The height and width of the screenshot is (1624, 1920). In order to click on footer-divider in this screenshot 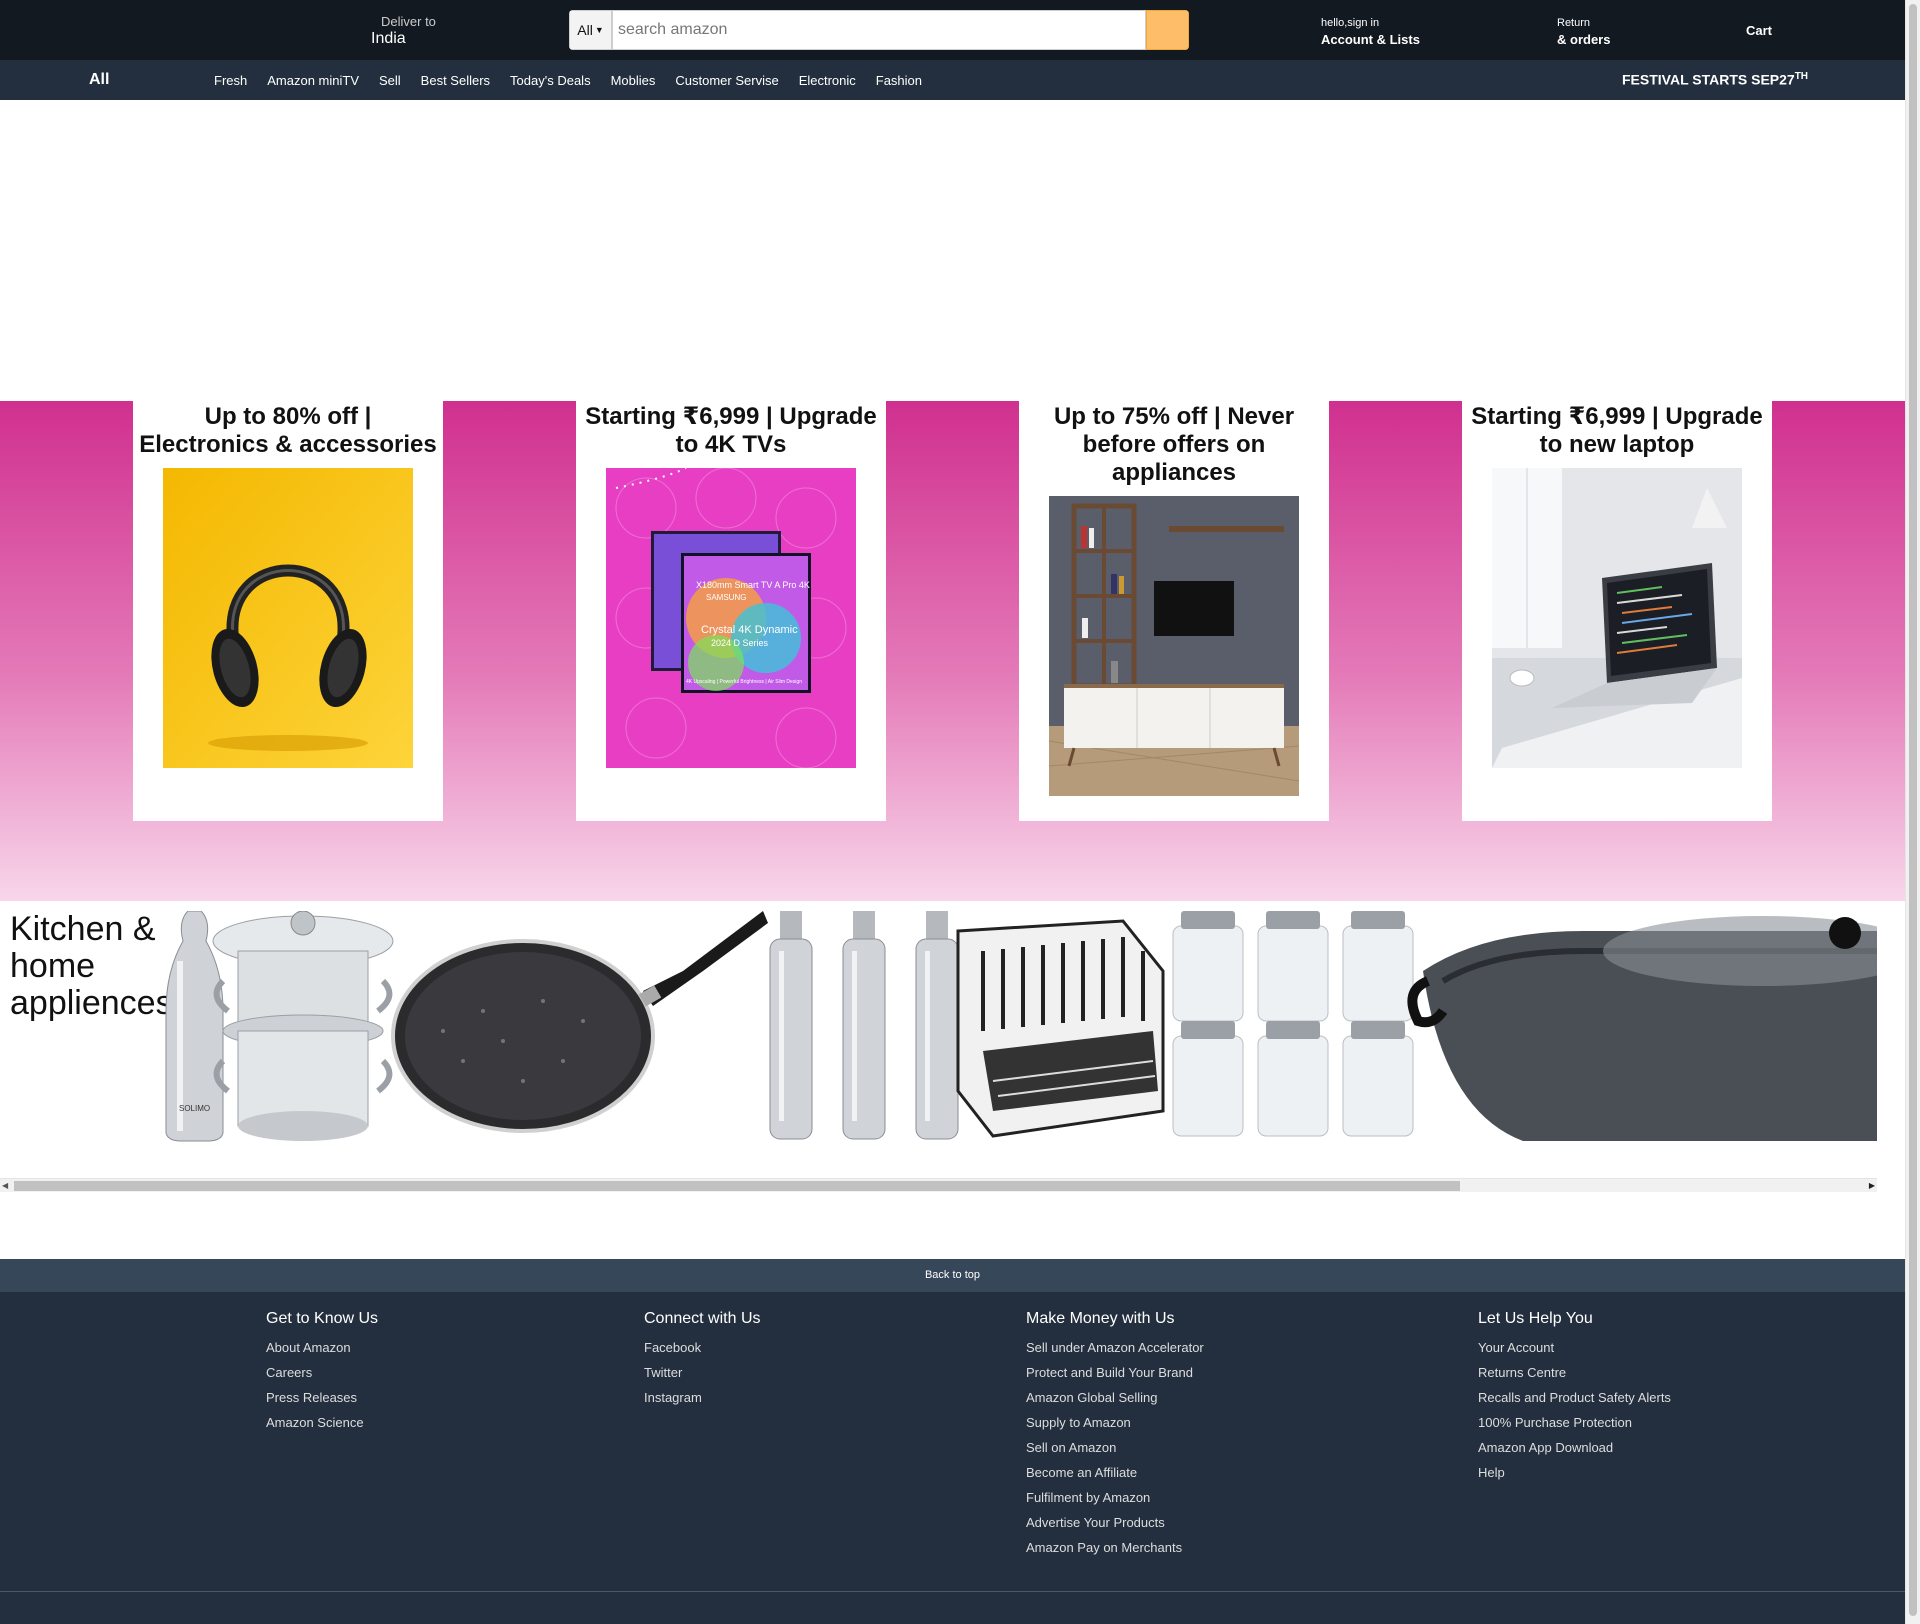, I will do `click(952, 1591)`.